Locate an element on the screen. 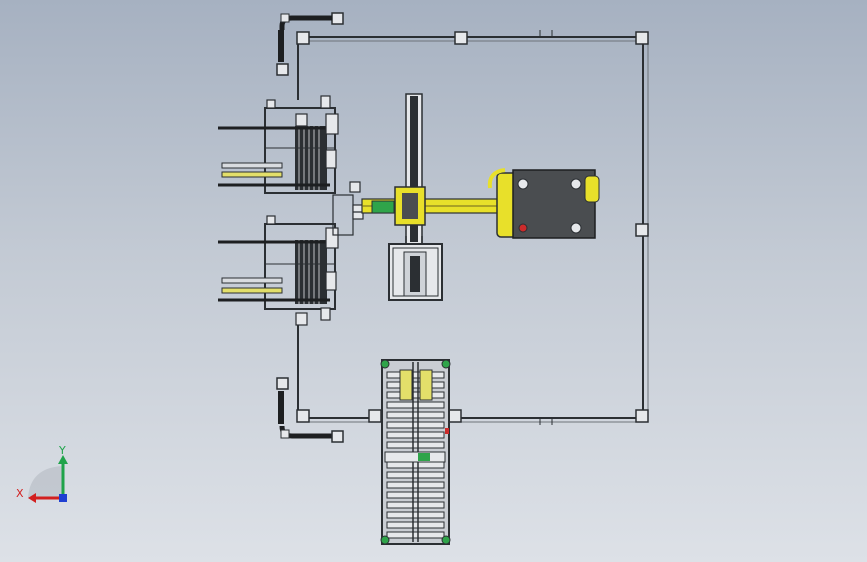  part-rack-bottom is located at coordinates (278, 270).